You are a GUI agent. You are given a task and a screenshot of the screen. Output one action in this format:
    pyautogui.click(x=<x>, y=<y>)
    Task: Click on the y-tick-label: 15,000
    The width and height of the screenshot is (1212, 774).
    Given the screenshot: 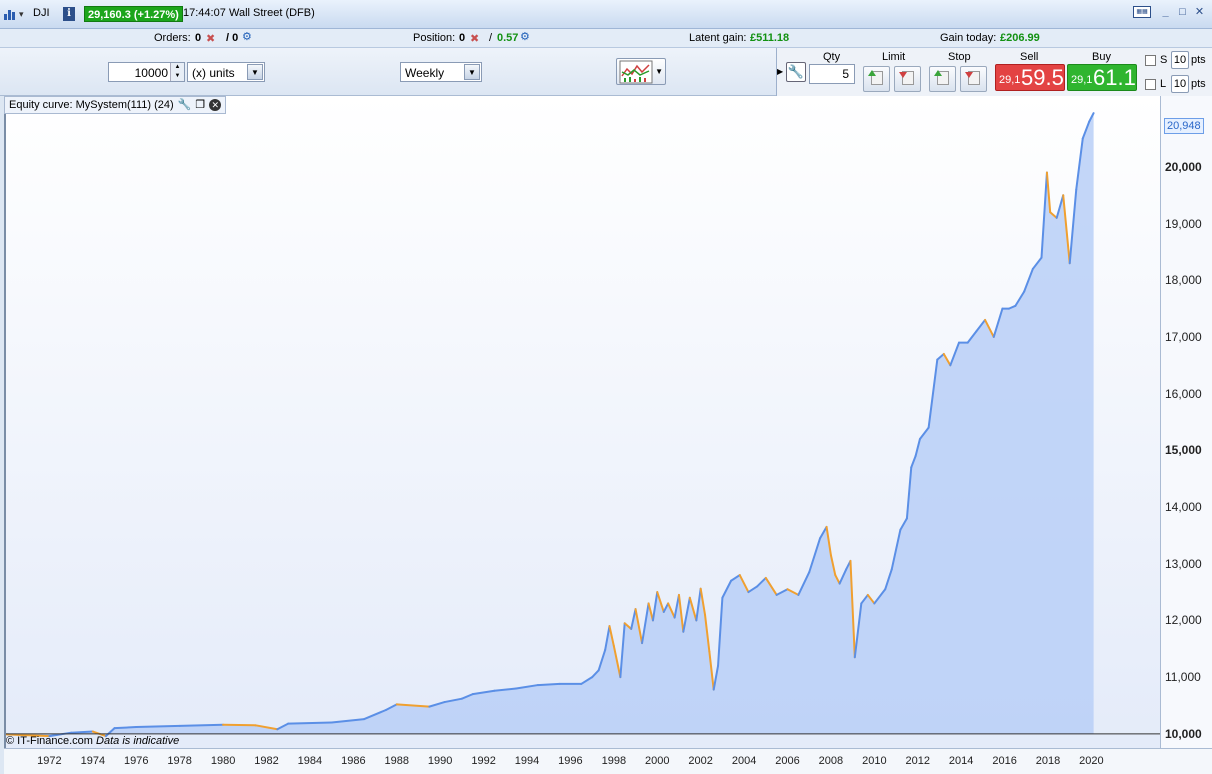 What is the action you would take?
    pyautogui.click(x=1183, y=450)
    